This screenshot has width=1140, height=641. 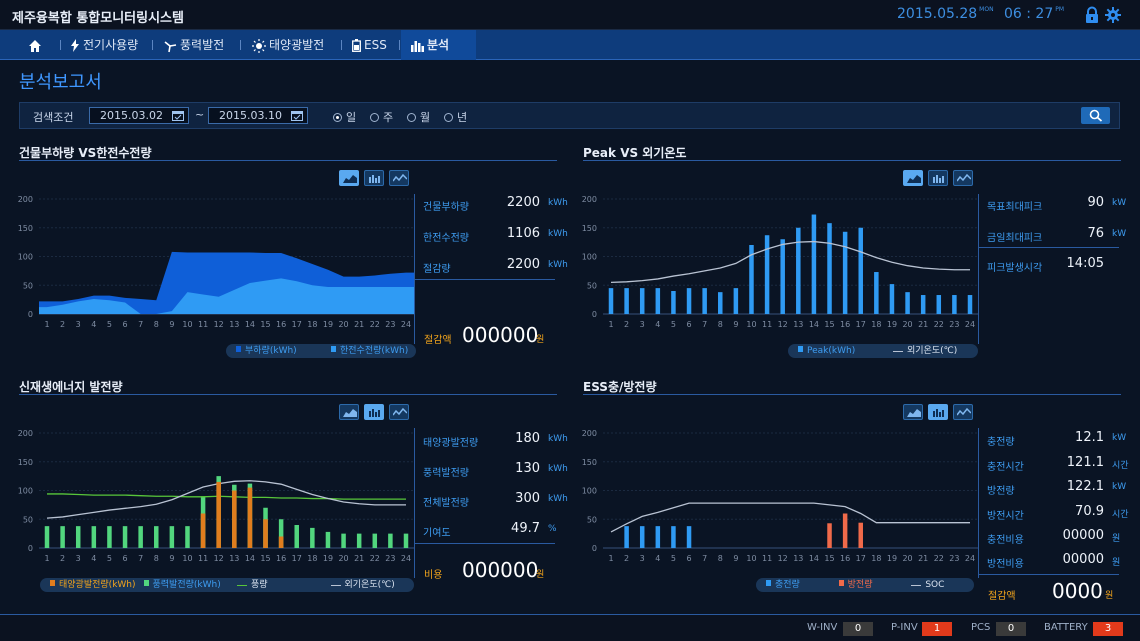 I want to click on line-chart-icon, so click(x=964, y=177).